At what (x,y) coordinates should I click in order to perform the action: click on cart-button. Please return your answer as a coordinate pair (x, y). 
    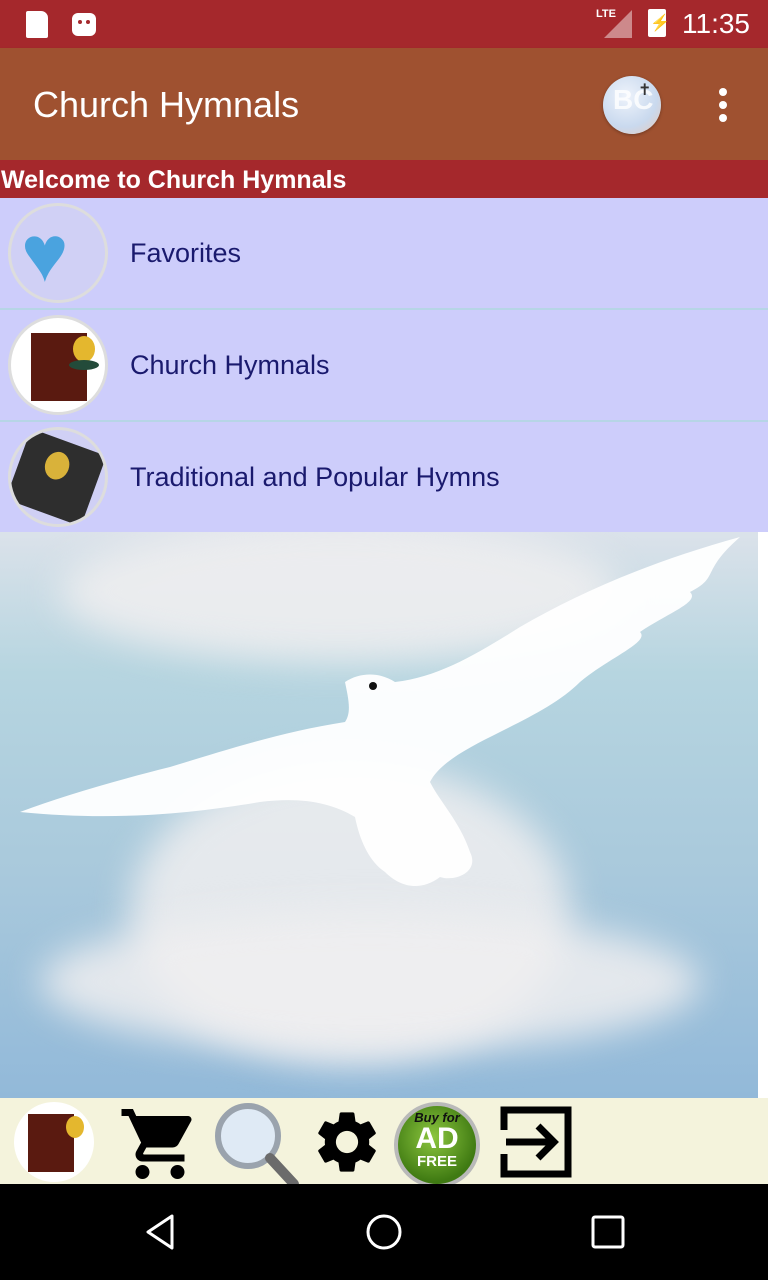
    Looking at the image, I should click on (160, 1142).